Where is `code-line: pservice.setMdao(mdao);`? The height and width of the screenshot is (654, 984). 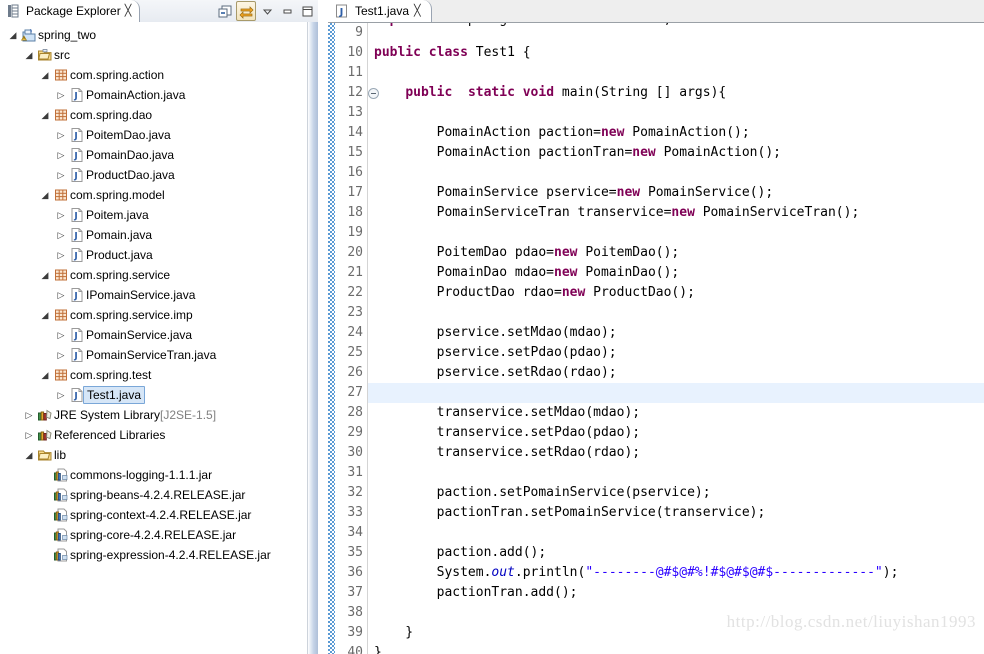
code-line: pservice.setMdao(mdao); is located at coordinates (495, 332).